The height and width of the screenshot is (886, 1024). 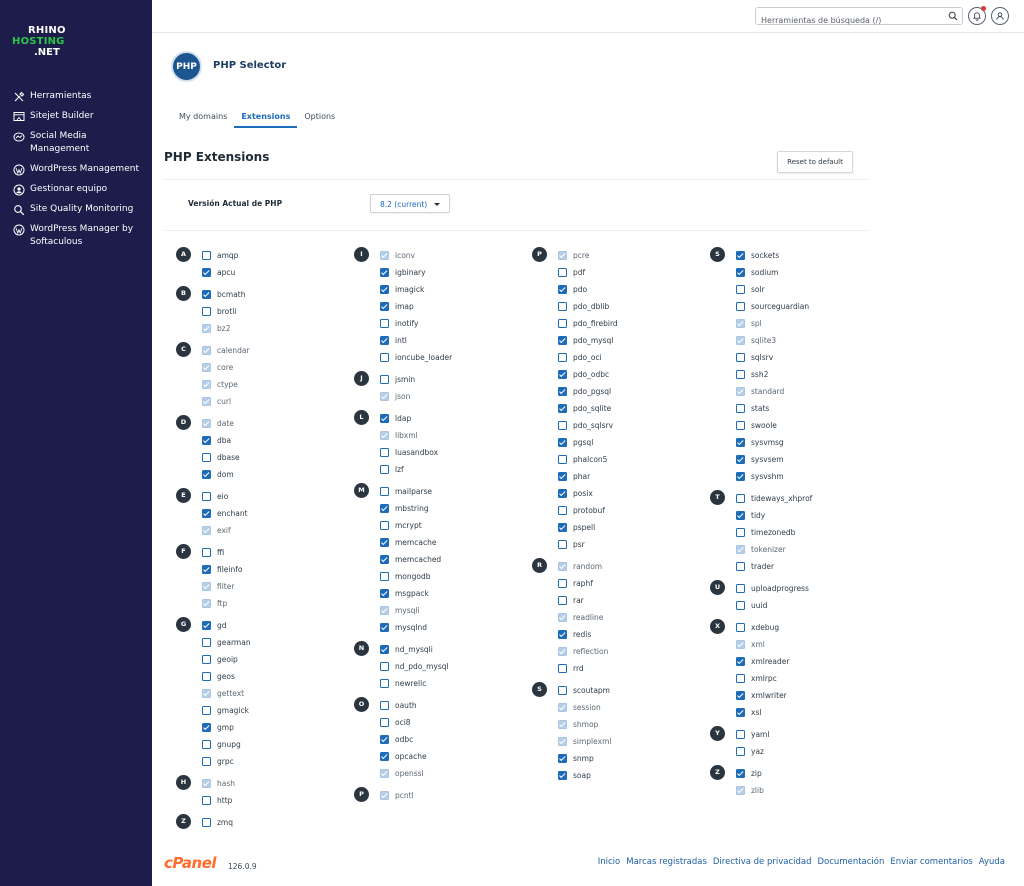 What do you see at coordinates (795, 515) in the screenshot?
I see `extension-tidy: tidy` at bounding box center [795, 515].